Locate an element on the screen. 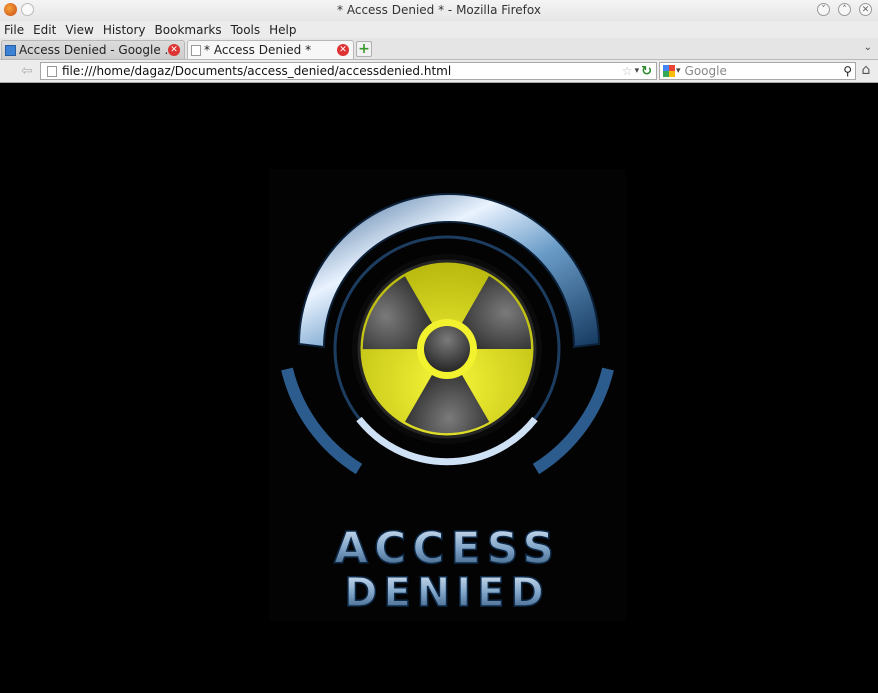 This screenshot has width=878, height=693. menu-view: View is located at coordinates (79, 30).